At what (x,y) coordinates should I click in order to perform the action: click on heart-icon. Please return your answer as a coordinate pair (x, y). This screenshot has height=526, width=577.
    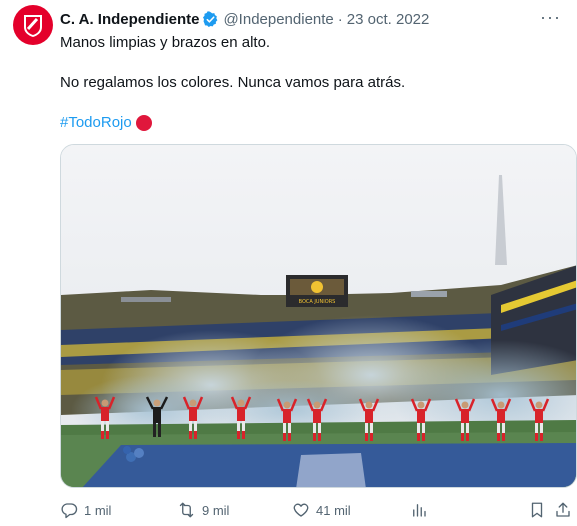
    Looking at the image, I should click on (301, 510).